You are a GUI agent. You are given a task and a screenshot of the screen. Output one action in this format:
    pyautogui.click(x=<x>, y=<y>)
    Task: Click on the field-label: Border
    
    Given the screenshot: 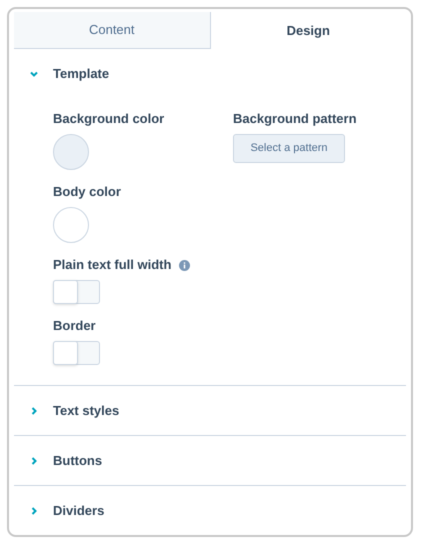 What is the action you would take?
    pyautogui.click(x=74, y=326)
    